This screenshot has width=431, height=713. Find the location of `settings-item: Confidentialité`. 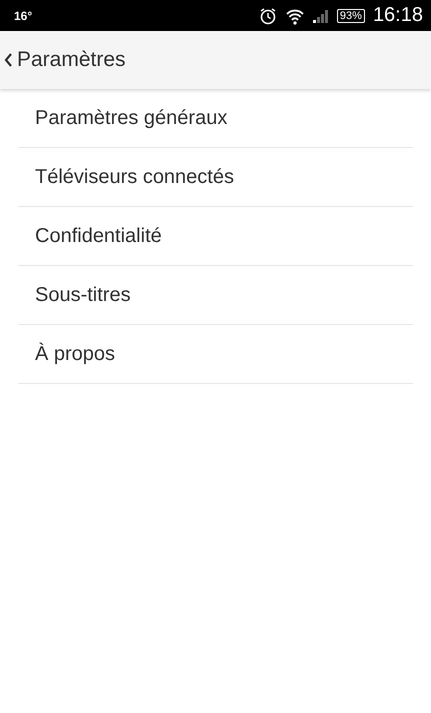

settings-item: Confidentialité is located at coordinates (215, 236).